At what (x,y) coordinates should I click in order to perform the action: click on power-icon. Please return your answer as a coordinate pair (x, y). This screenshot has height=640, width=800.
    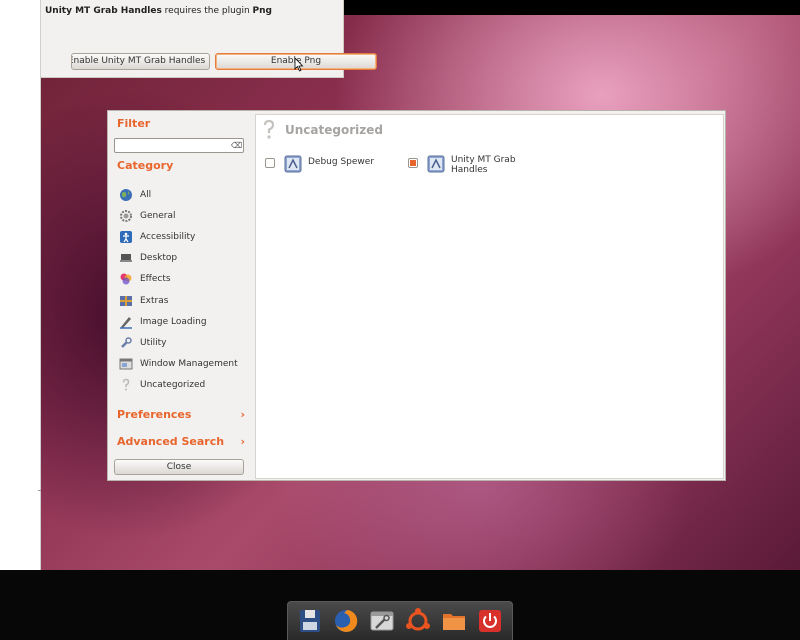
    Looking at the image, I should click on (490, 621).